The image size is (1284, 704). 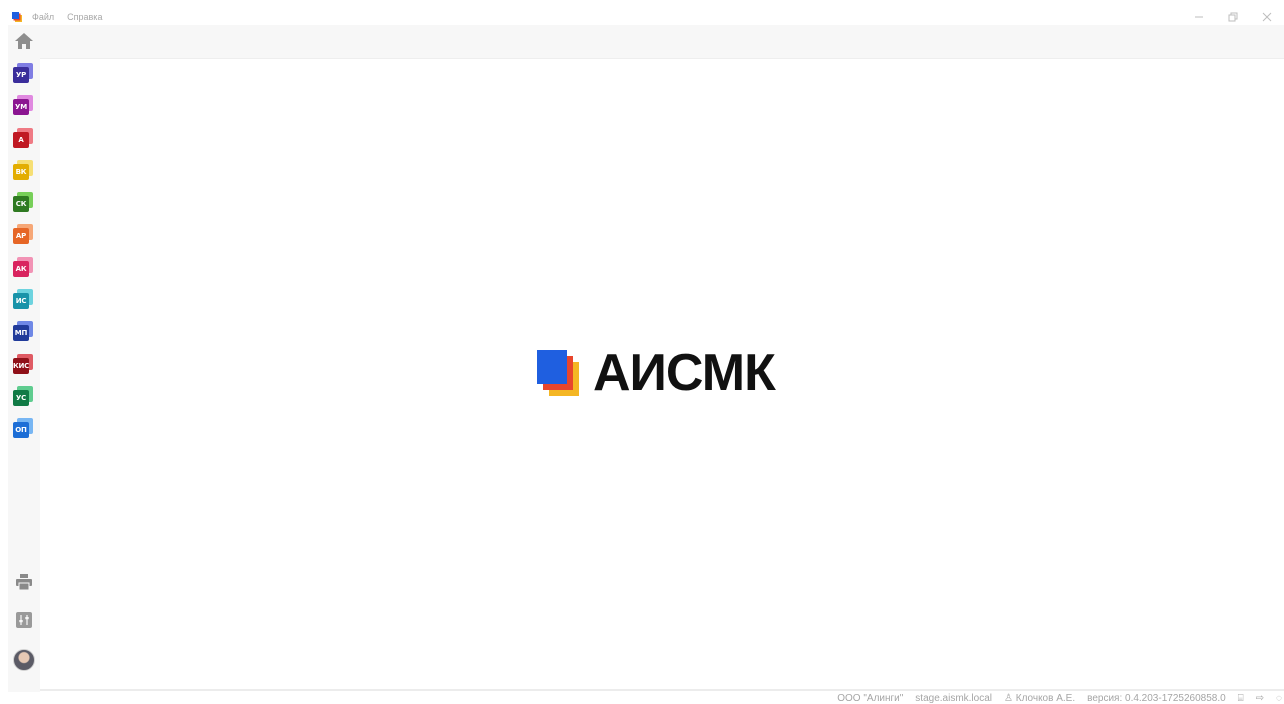 I want to click on module-4-button: ВК, so click(x=24, y=170).